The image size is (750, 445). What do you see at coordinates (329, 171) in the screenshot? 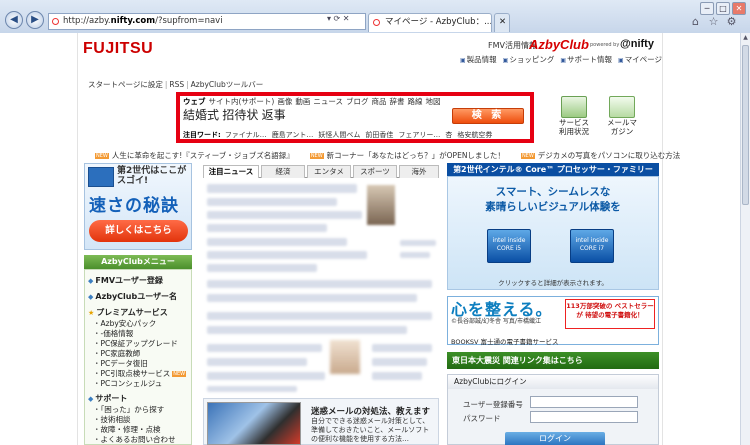
I see `tab-entertainment: エンタメ` at bounding box center [329, 171].